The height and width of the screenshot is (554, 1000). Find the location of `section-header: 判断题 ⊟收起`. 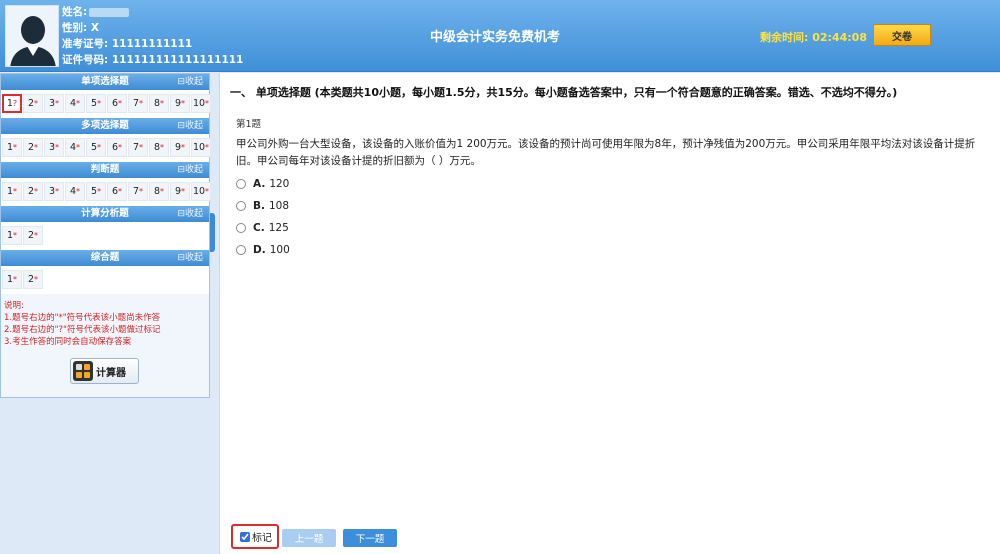

section-header: 判断题 ⊟收起 is located at coordinates (105, 170).